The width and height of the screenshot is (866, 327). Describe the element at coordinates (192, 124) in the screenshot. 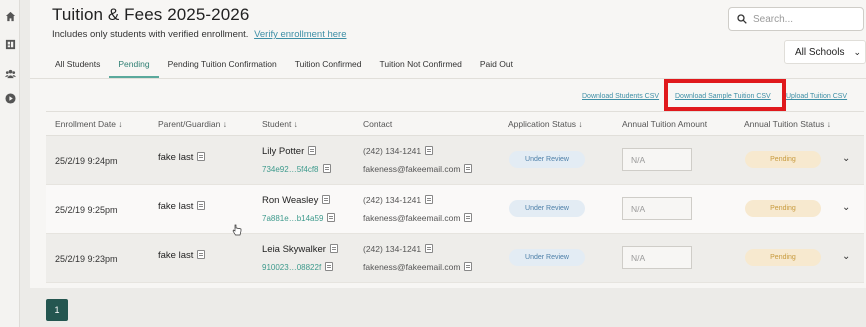

I see `header-parent-guardian: Parent/Guardian ↓` at that location.